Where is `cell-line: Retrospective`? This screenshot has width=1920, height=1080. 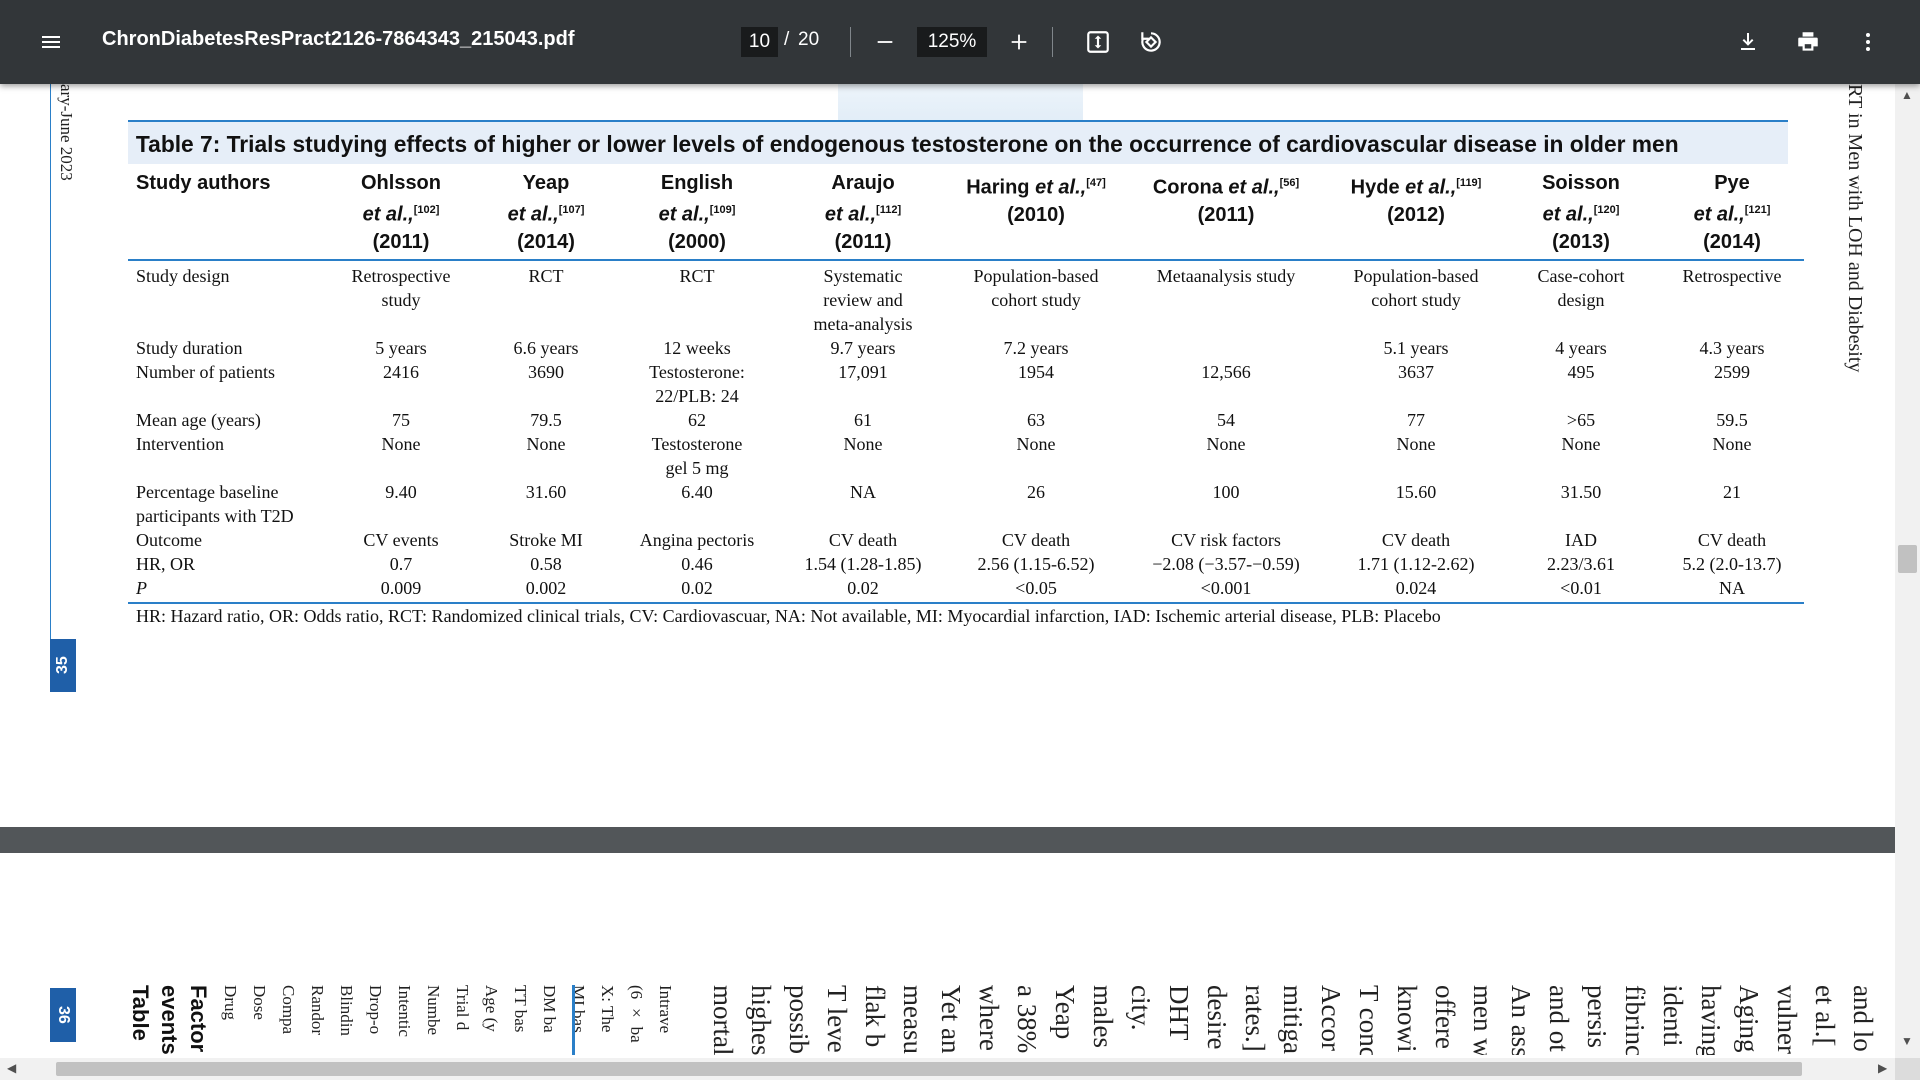 cell-line: Retrospective is located at coordinates (1732, 275).